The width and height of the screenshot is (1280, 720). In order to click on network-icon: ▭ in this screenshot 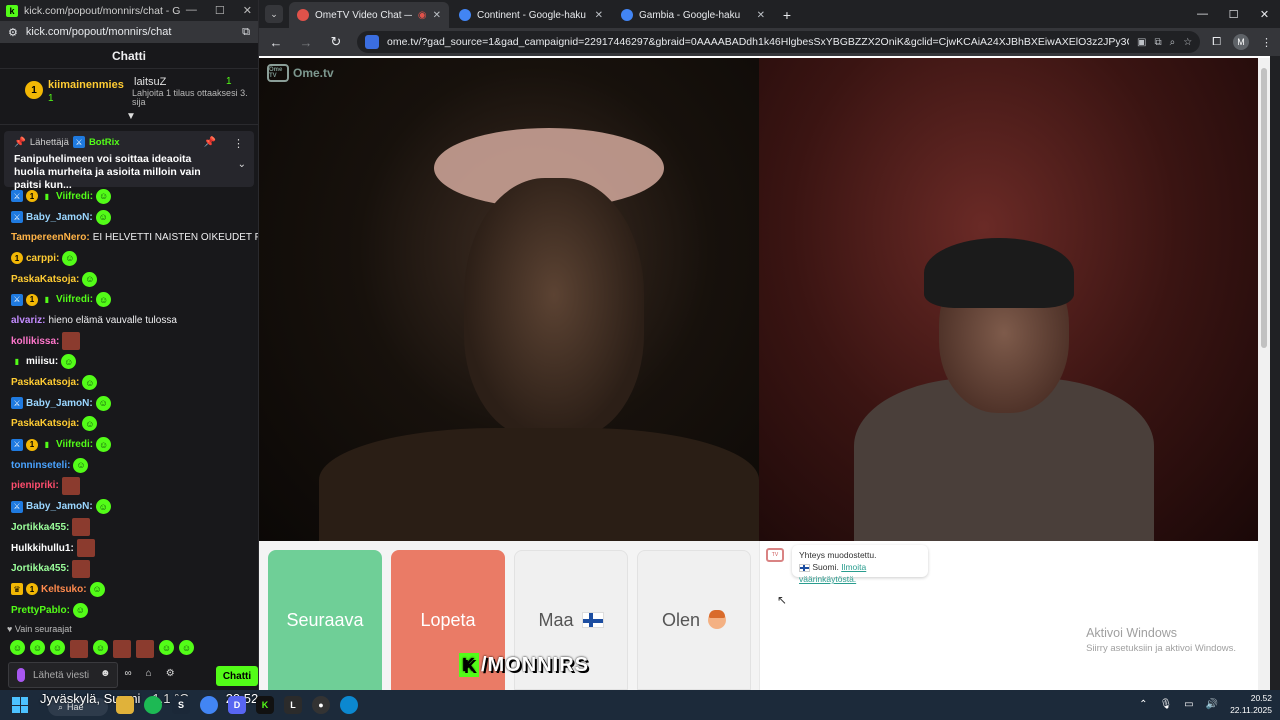, I will do `click(1188, 704)`.